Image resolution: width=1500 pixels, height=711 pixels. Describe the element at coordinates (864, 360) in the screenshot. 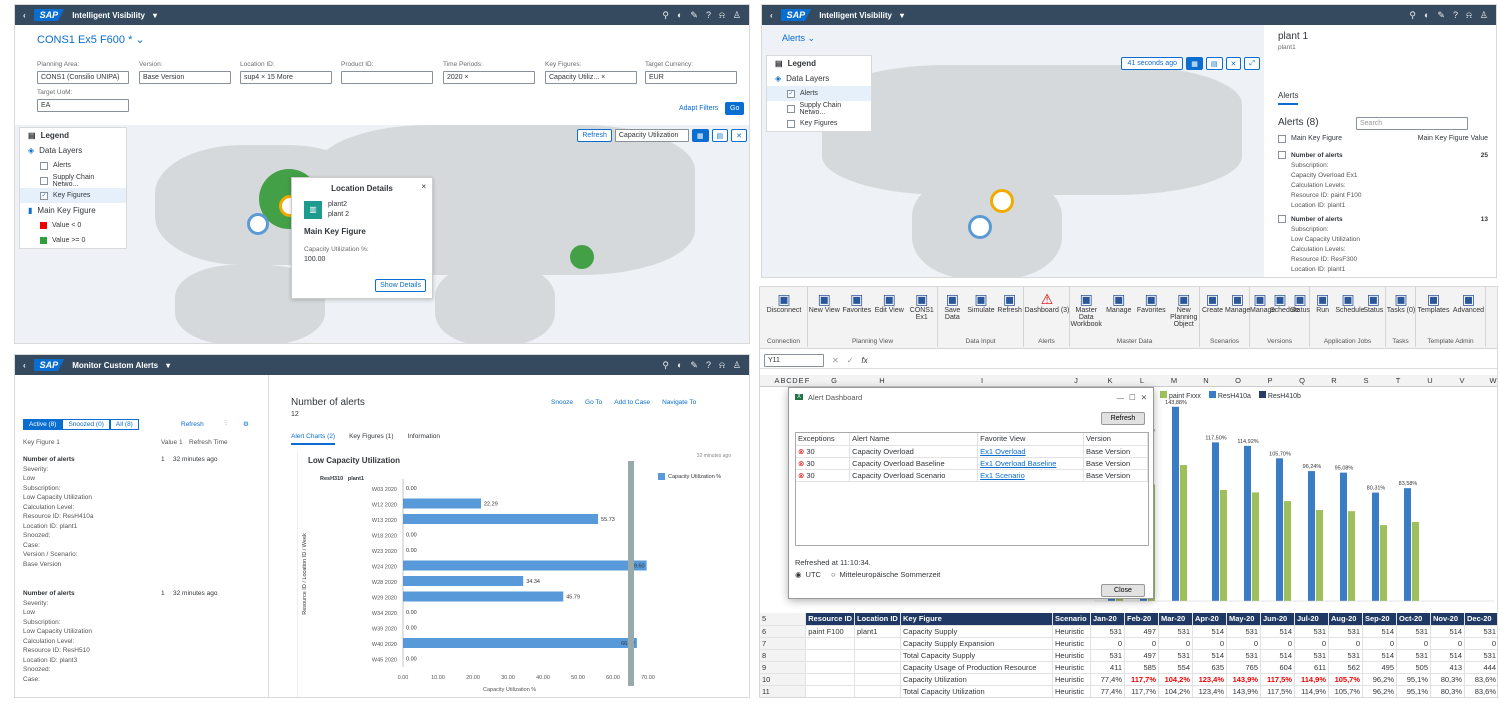

I see `function-icon: fx` at that location.